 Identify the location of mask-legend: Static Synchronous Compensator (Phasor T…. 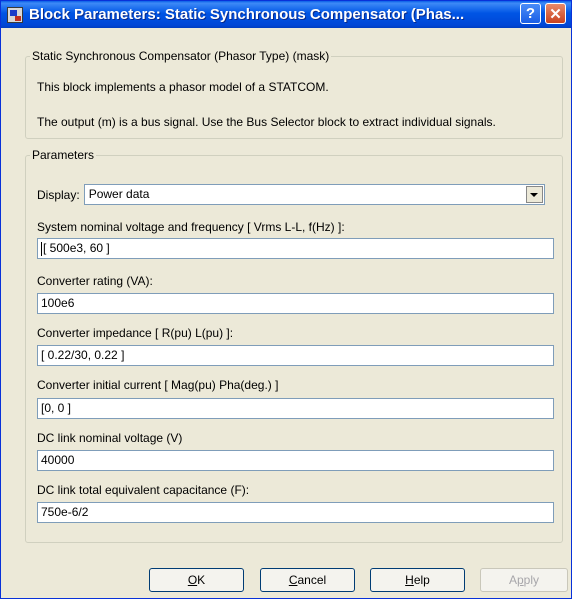
(181, 56).